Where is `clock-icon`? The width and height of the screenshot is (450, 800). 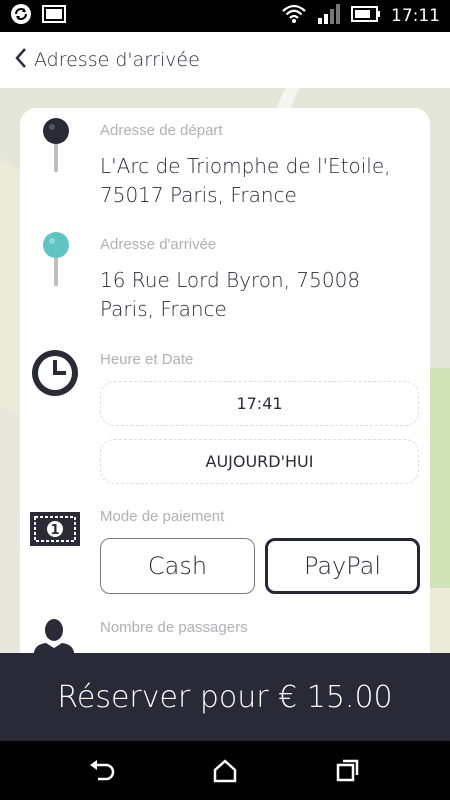 clock-icon is located at coordinates (55, 375).